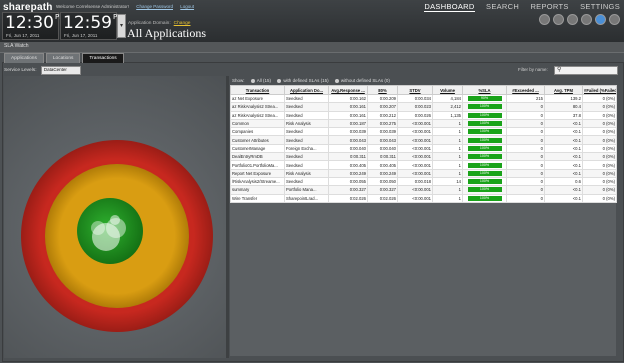  What do you see at coordinates (502, 6) in the screenshot?
I see `nav-search: SEARCH` at bounding box center [502, 6].